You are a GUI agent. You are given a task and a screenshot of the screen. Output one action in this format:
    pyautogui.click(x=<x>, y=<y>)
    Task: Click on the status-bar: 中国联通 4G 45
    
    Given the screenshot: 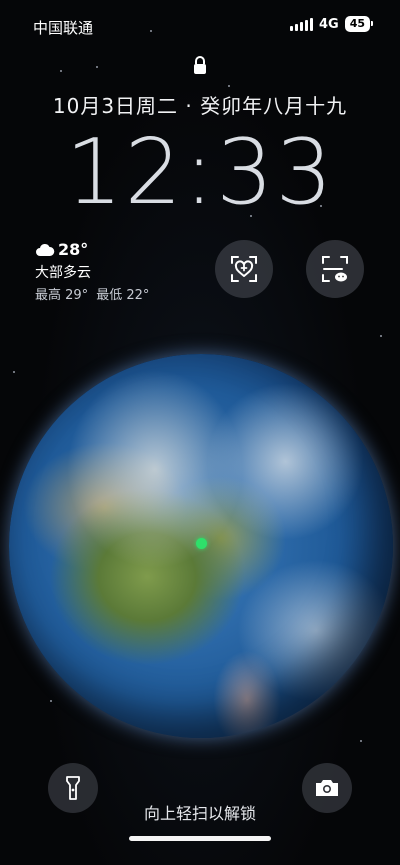 What is the action you would take?
    pyautogui.click(x=200, y=25)
    